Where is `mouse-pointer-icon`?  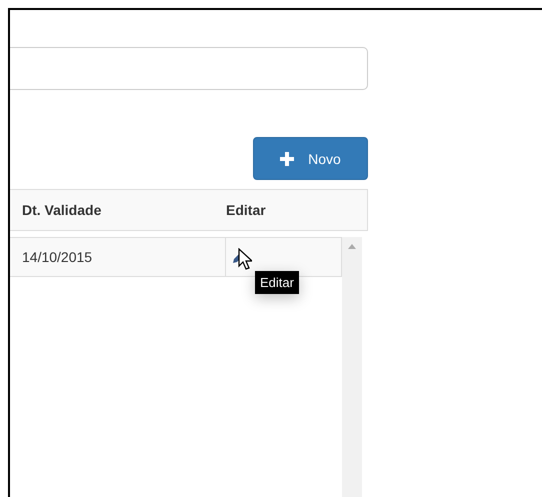
mouse-pointer-icon is located at coordinates (245, 259).